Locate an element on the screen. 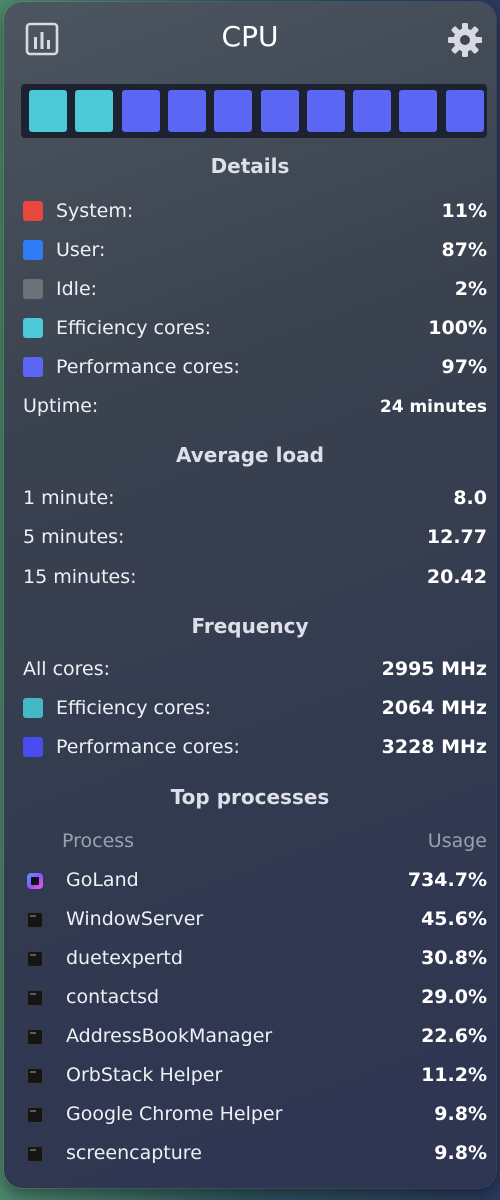  process-row: duetexpertd 30.8% is located at coordinates (255, 959).